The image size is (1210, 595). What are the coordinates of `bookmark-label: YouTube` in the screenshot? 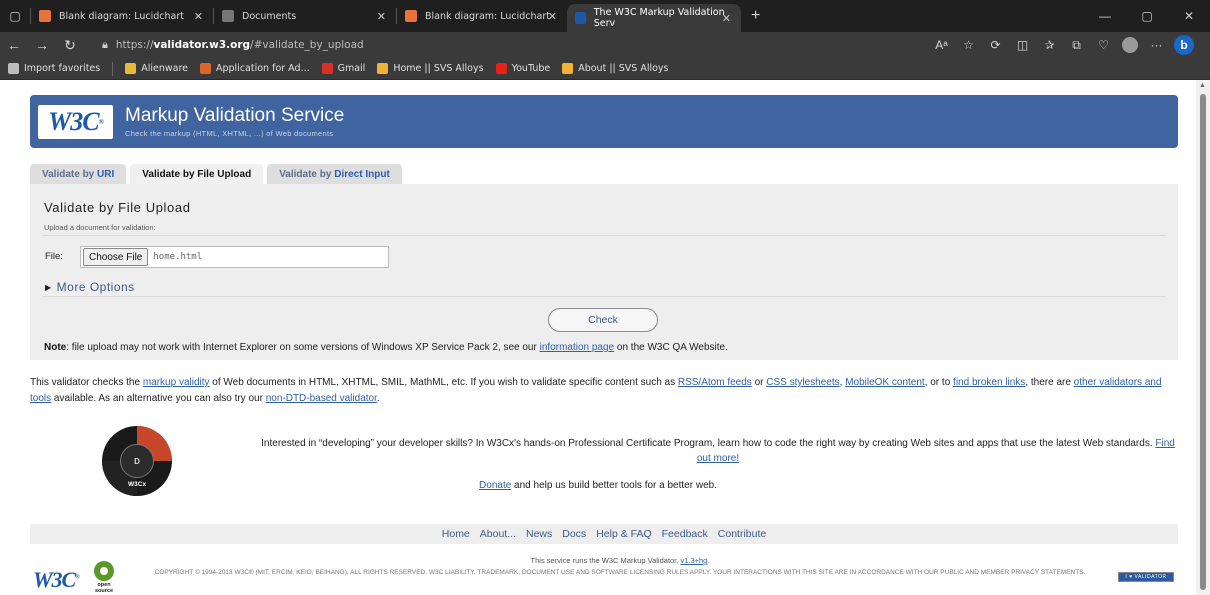 It's located at (531, 68).